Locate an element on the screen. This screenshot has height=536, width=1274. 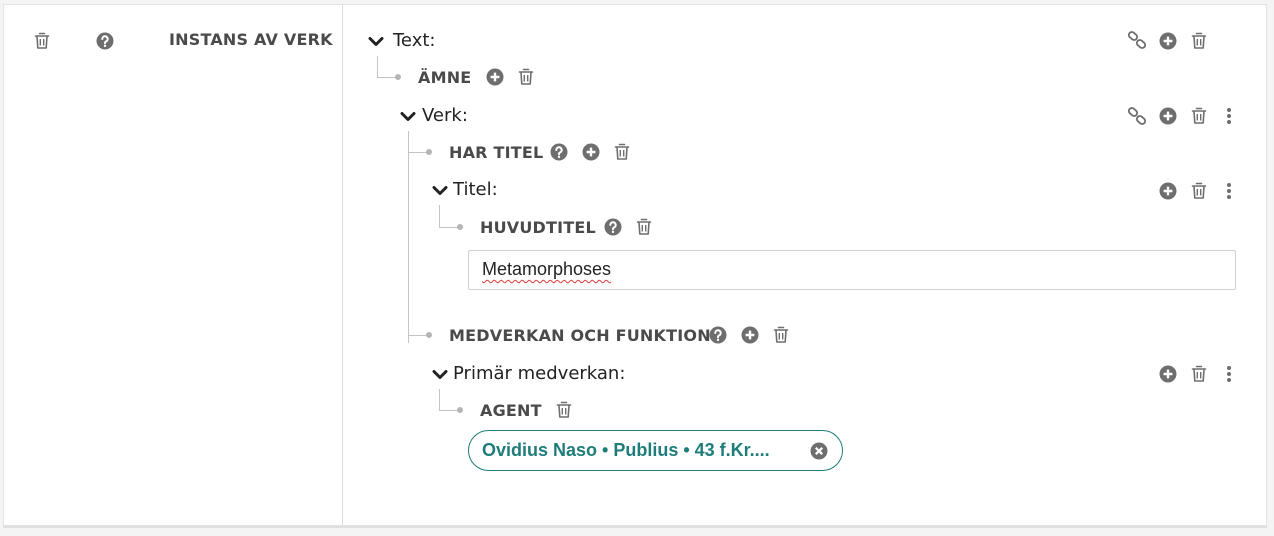
medverkan-add-plus-icon is located at coordinates (750, 335).